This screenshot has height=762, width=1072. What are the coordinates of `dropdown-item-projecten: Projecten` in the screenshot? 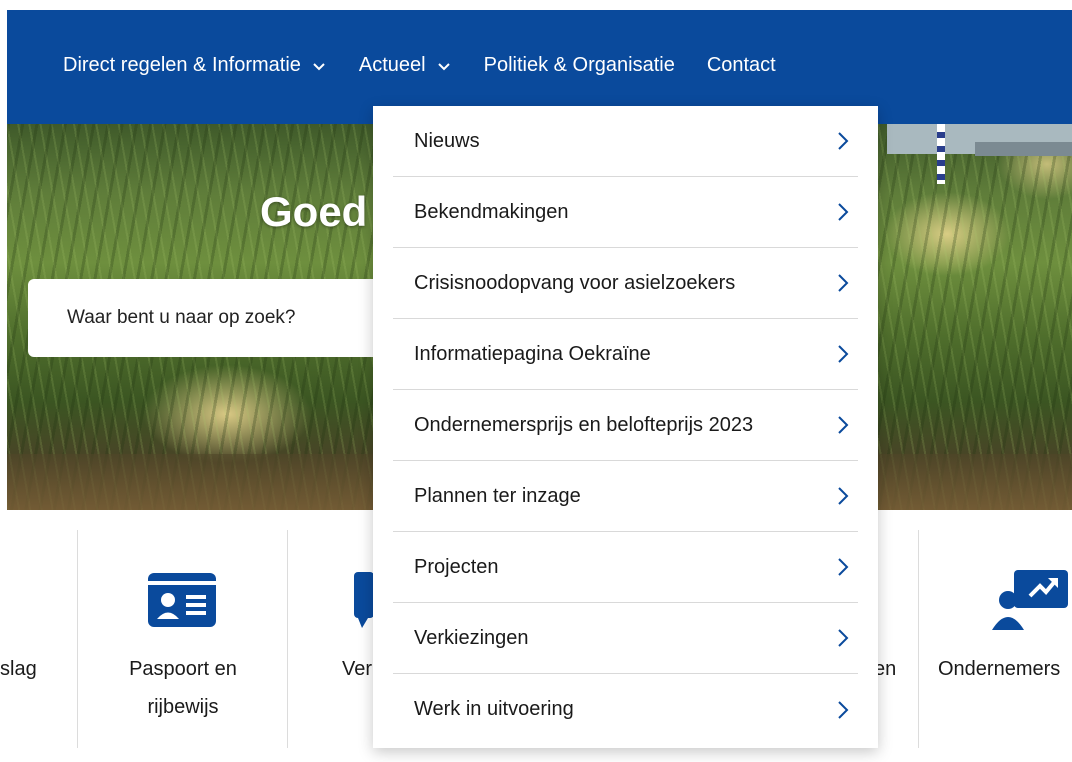 It's located at (625, 567).